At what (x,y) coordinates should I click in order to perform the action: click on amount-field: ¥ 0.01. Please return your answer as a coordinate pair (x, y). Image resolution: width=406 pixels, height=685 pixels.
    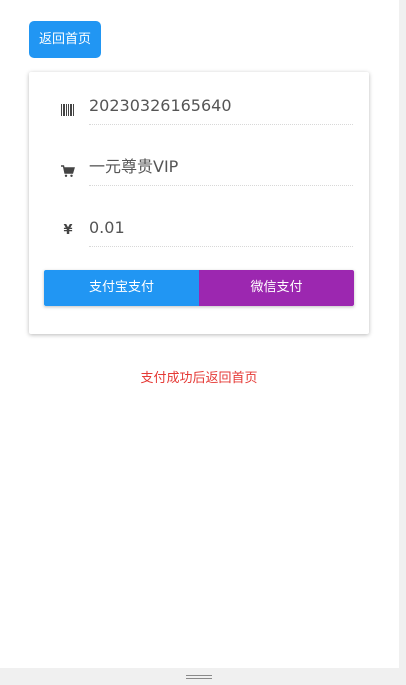
    Looking at the image, I should click on (199, 232).